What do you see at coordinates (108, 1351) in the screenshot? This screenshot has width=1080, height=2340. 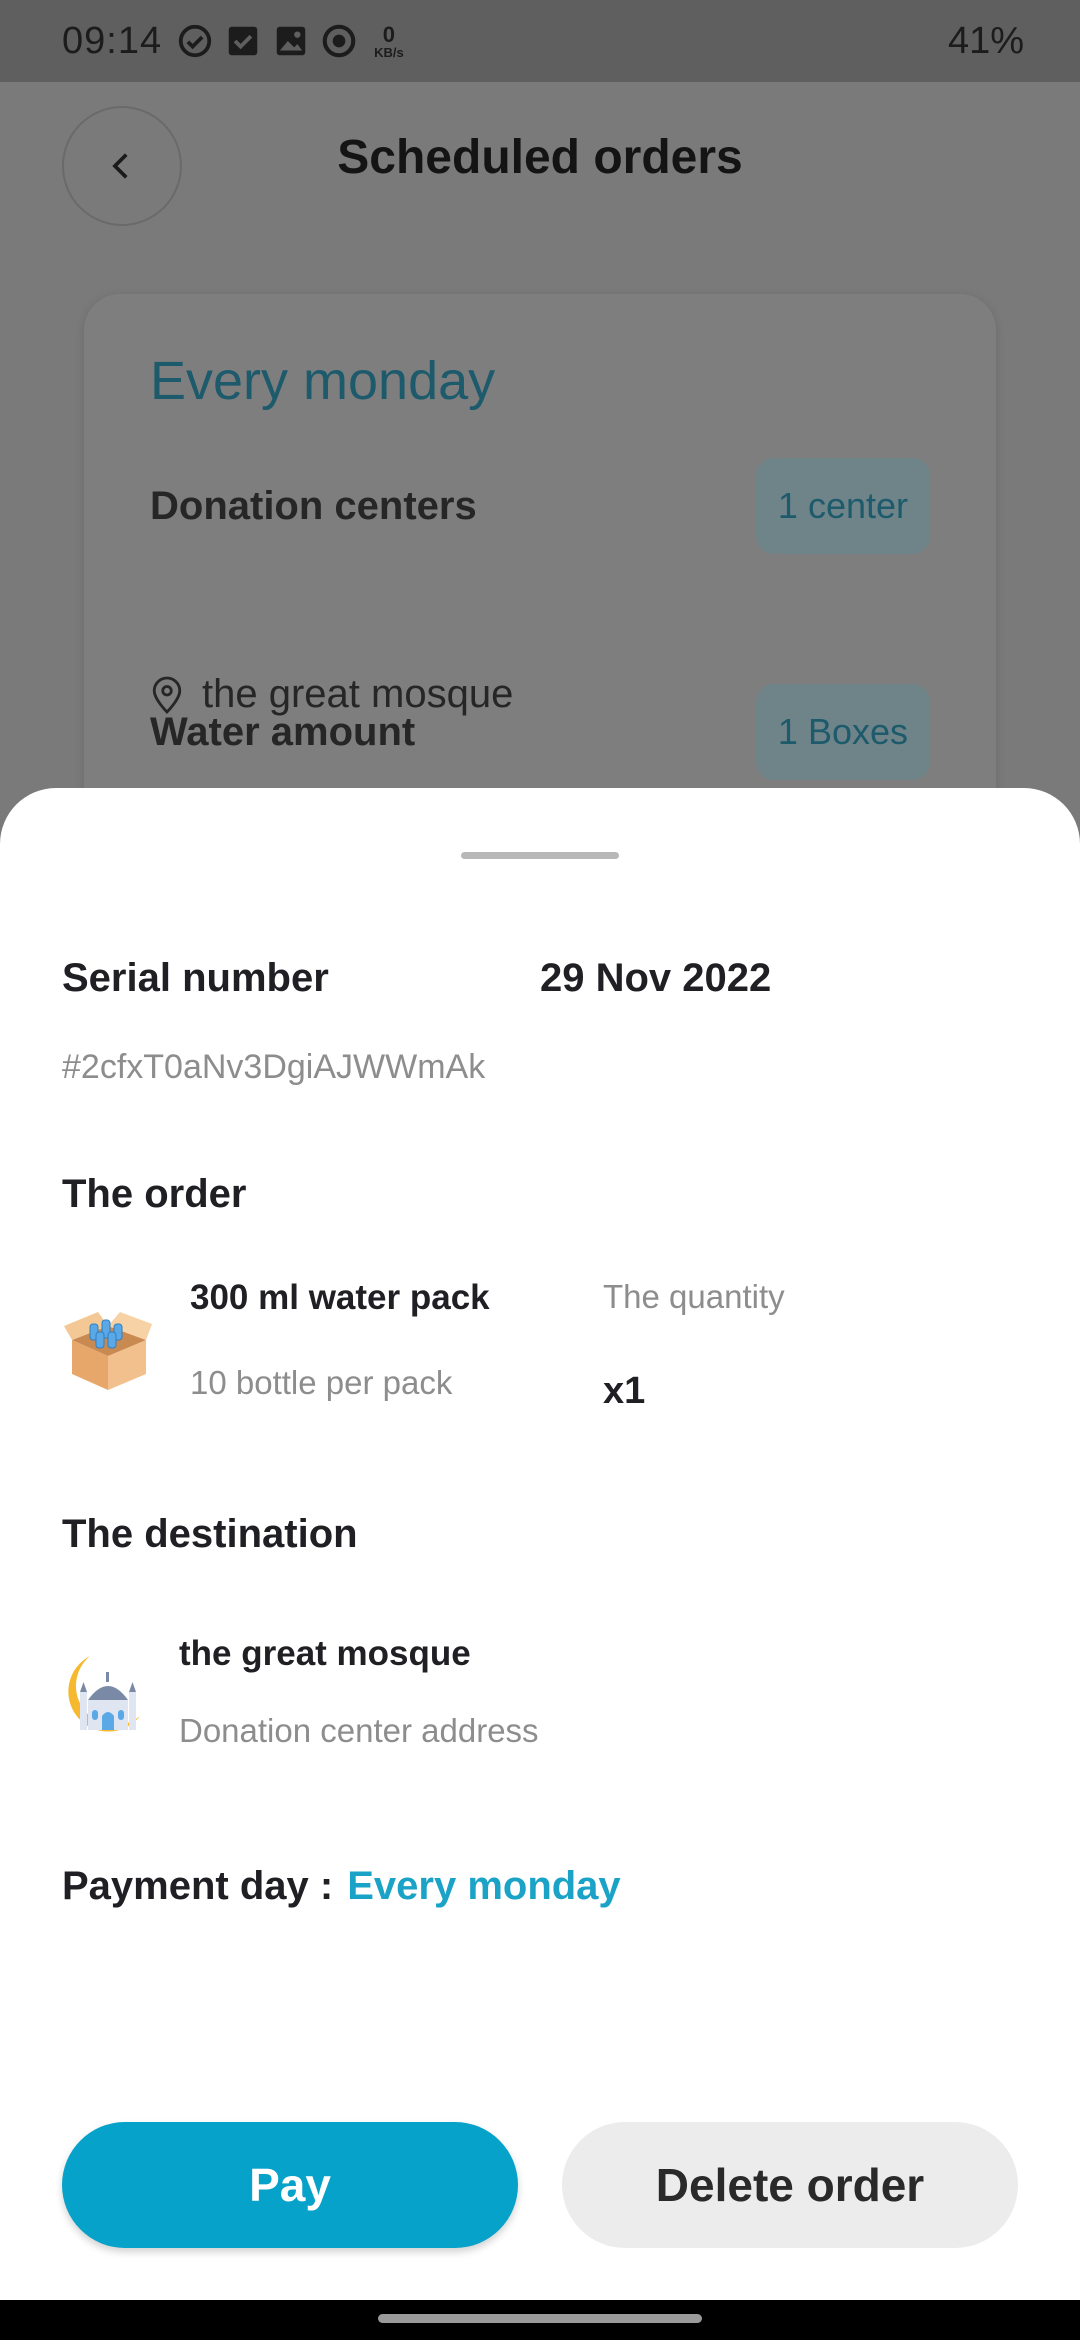 I see `water-box-icon` at bounding box center [108, 1351].